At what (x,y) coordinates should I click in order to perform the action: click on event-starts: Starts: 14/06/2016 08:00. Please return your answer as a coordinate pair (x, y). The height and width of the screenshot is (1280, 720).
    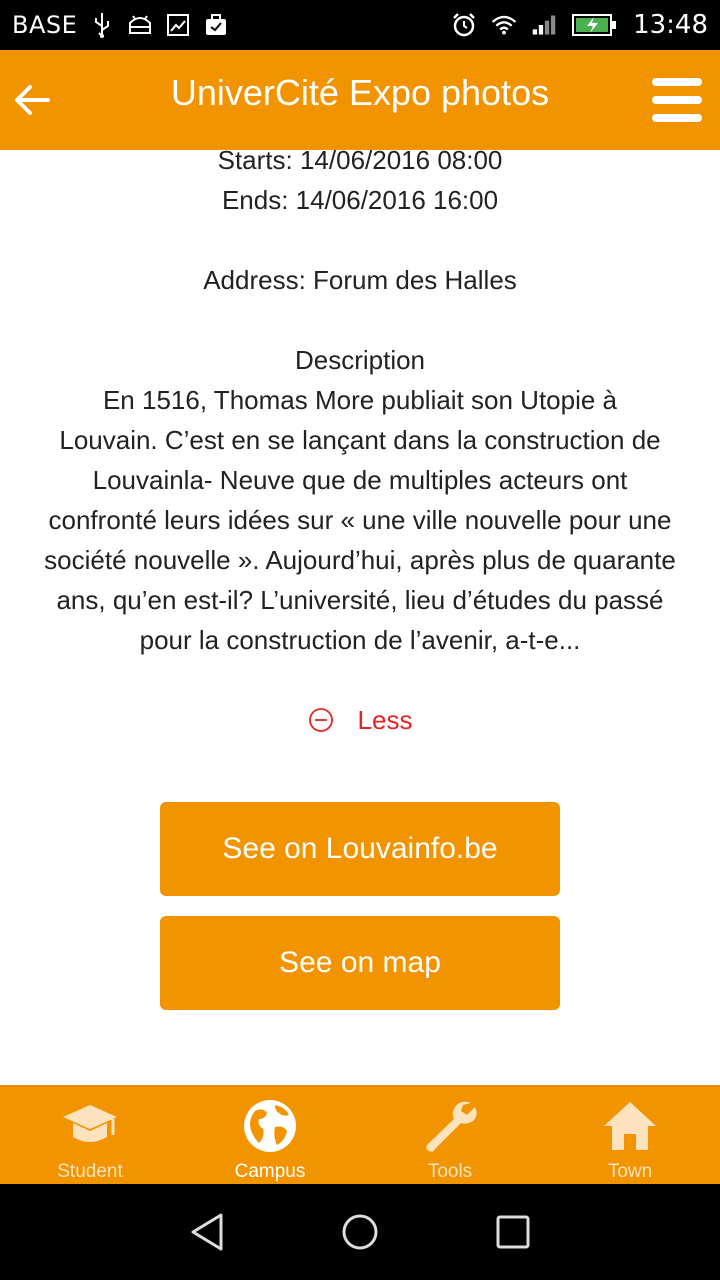
    Looking at the image, I should click on (360, 160).